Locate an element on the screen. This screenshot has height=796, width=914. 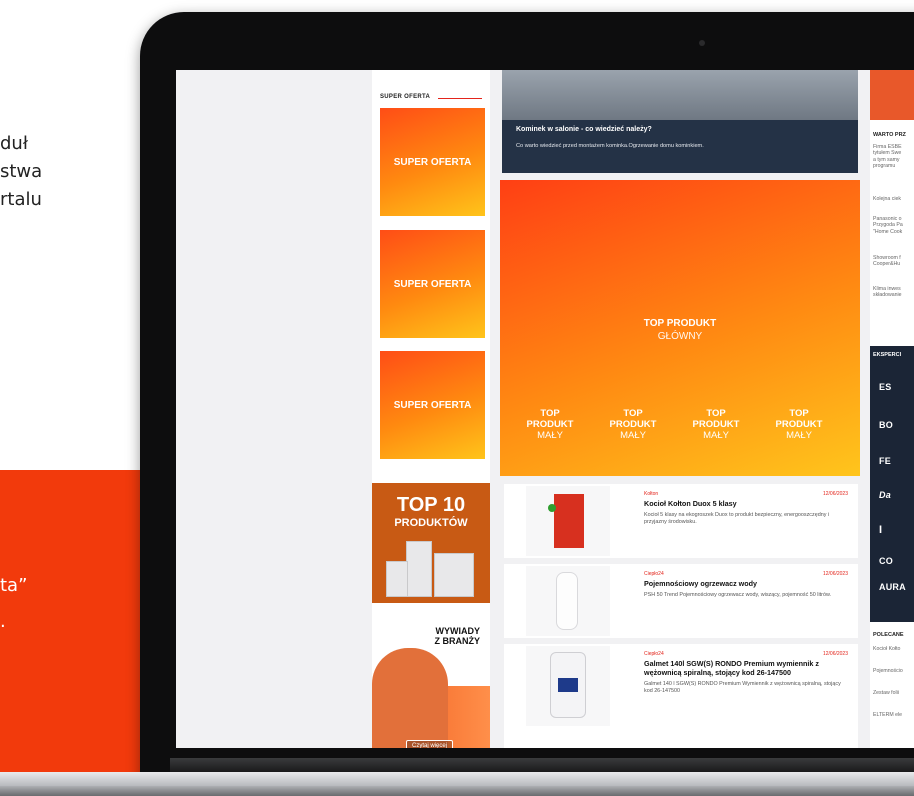
right-top-image is located at coordinates (892, 95).